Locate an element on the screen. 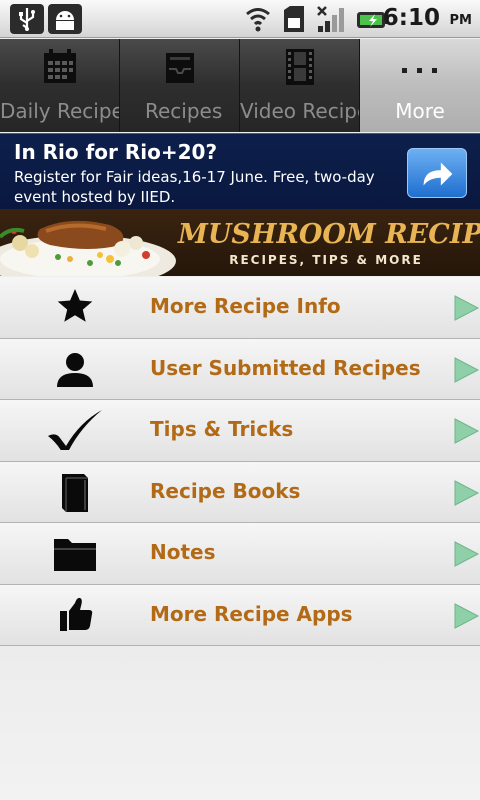 Image resolution: width=480 pixels, height=800 pixels. menu-item-tips-and-tricks: Tips & Tricks is located at coordinates (240, 431).